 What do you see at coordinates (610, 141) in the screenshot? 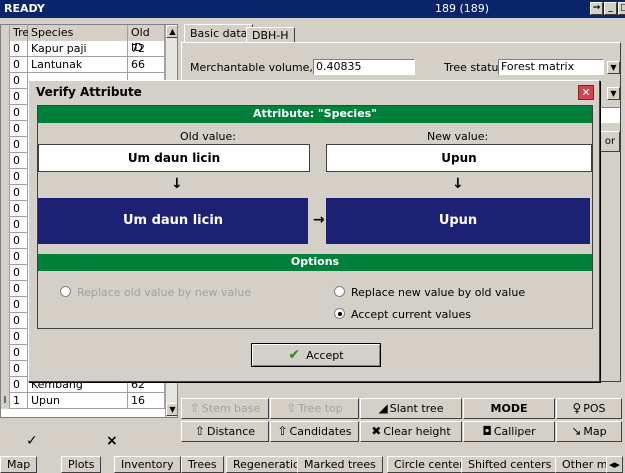
I see `side-button: or` at bounding box center [610, 141].